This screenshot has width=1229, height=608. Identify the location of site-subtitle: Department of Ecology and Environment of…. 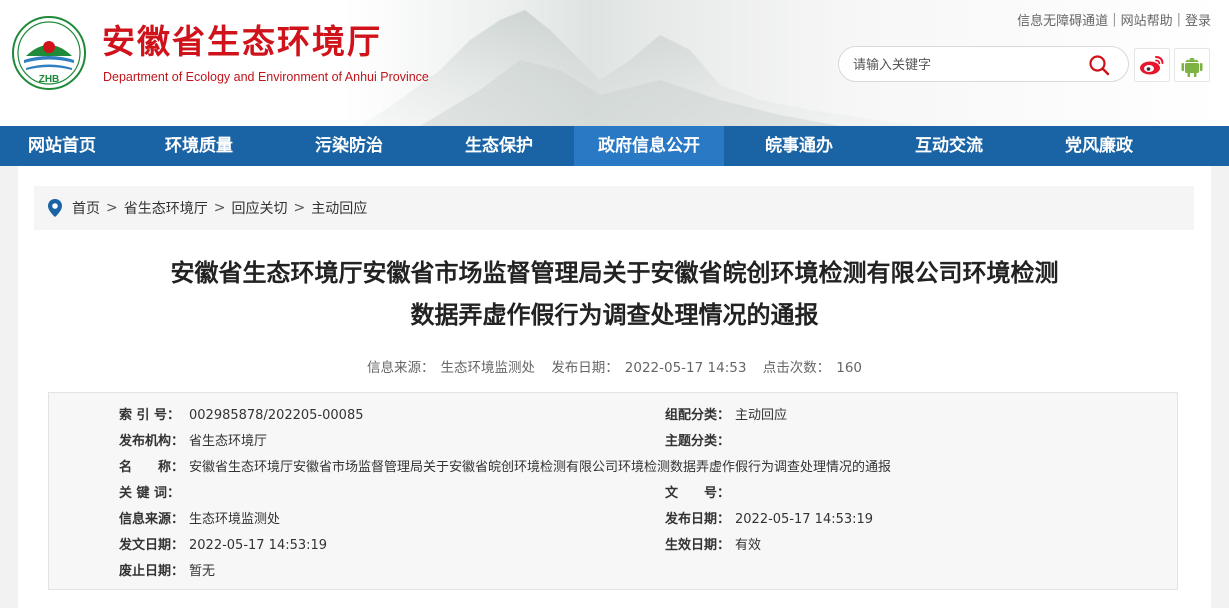
(266, 77).